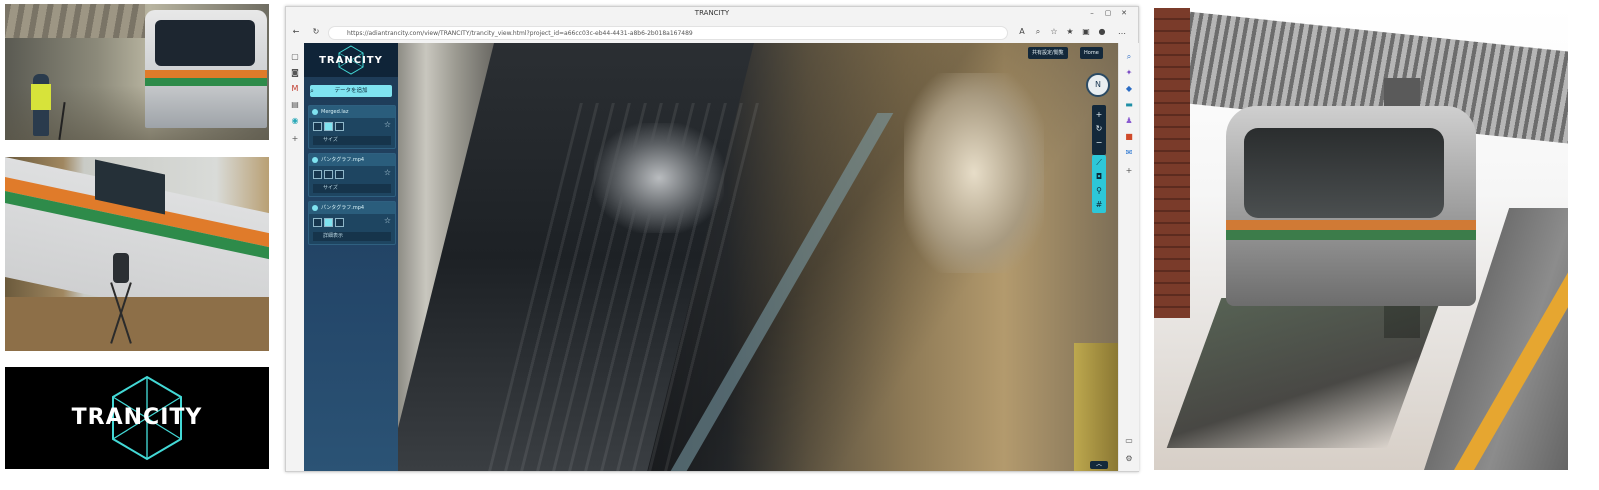 The width and height of the screenshot is (1599, 490). What do you see at coordinates (1091, 53) in the screenshot?
I see `home-button: Home` at bounding box center [1091, 53].